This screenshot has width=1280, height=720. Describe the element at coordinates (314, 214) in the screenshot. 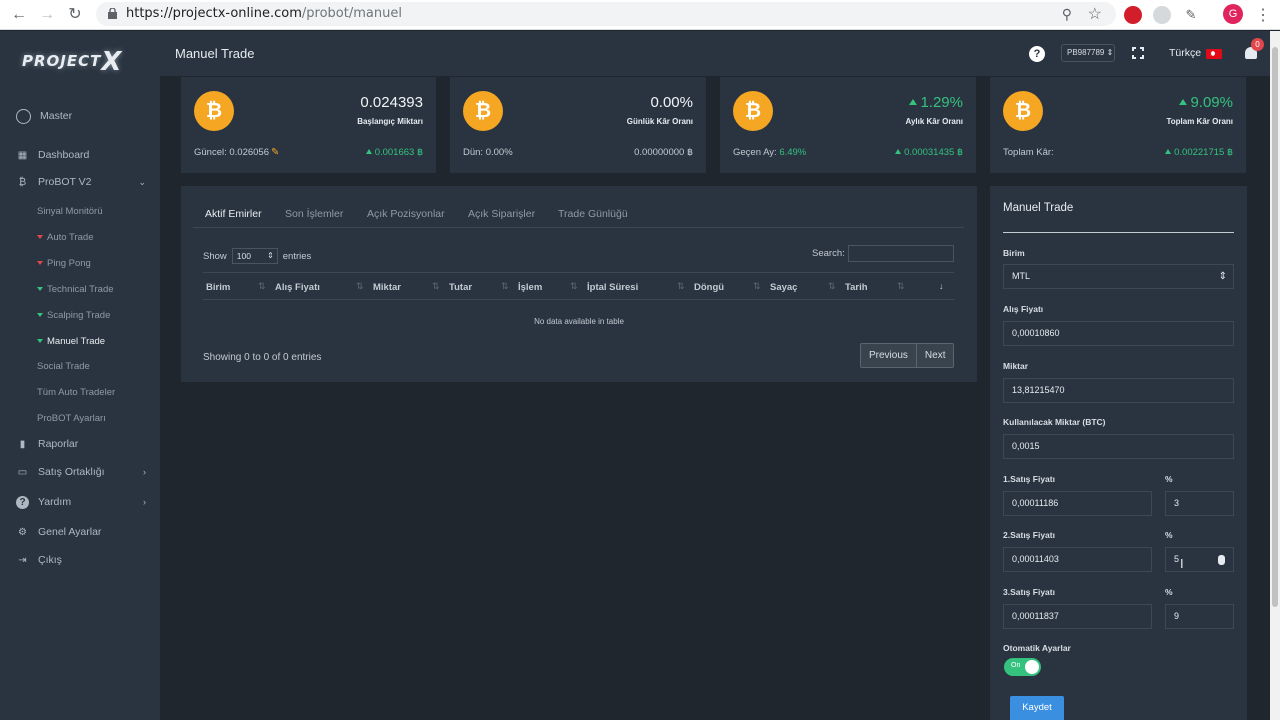

I see `tab-son-islemler: Son İşlemler` at that location.